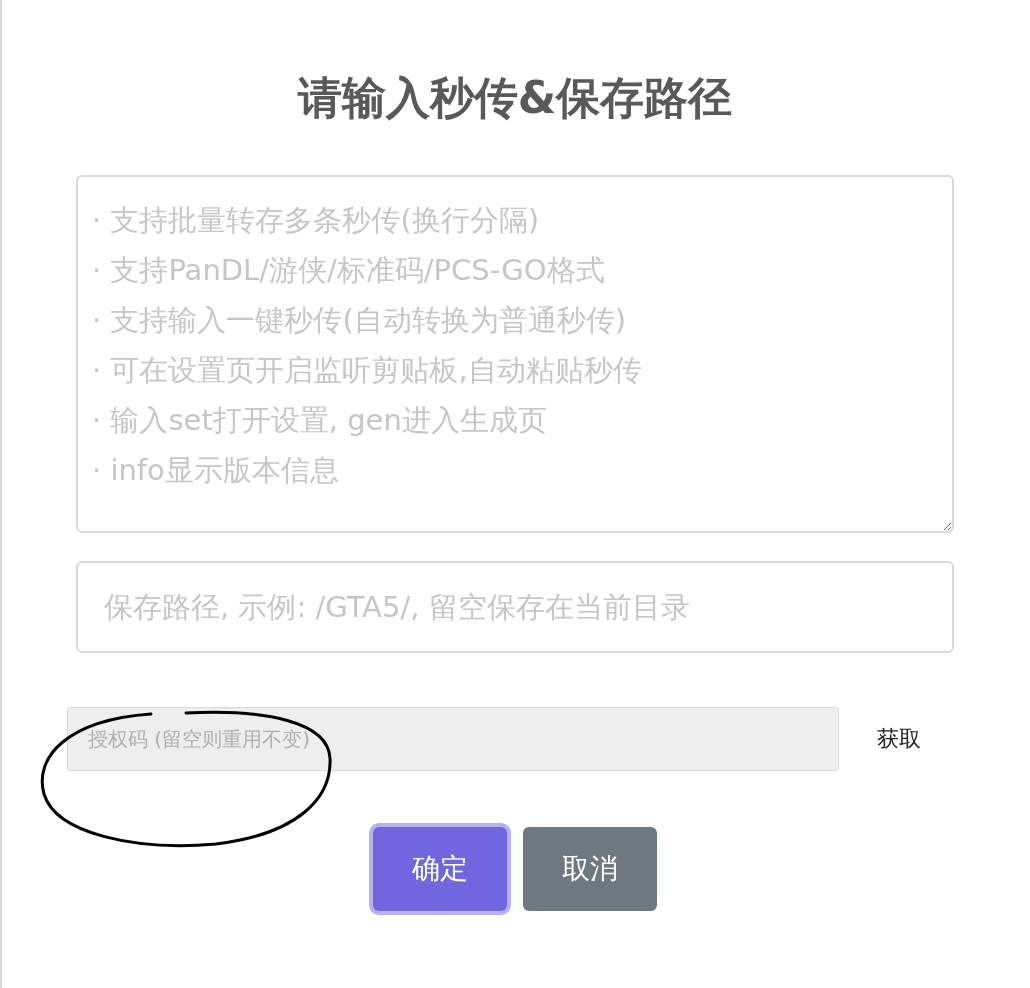 This screenshot has width=1030, height=988. I want to click on cancel-button: 取消, so click(590, 868).